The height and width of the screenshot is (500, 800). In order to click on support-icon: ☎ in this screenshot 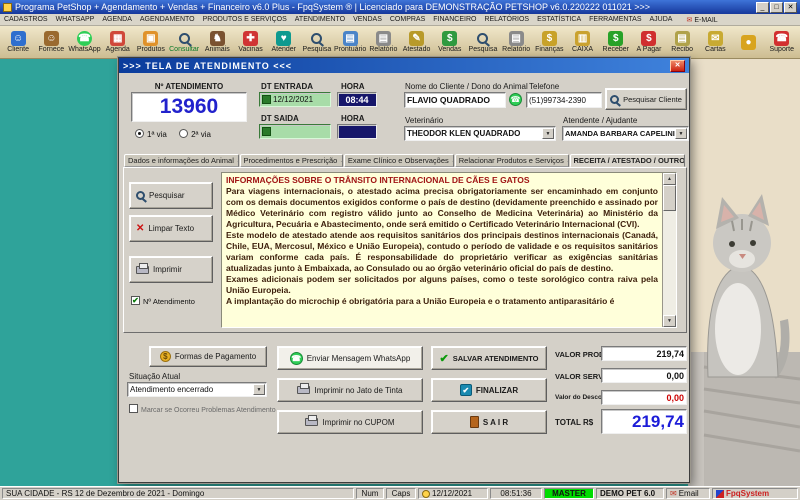, I will do `click(782, 38)`.